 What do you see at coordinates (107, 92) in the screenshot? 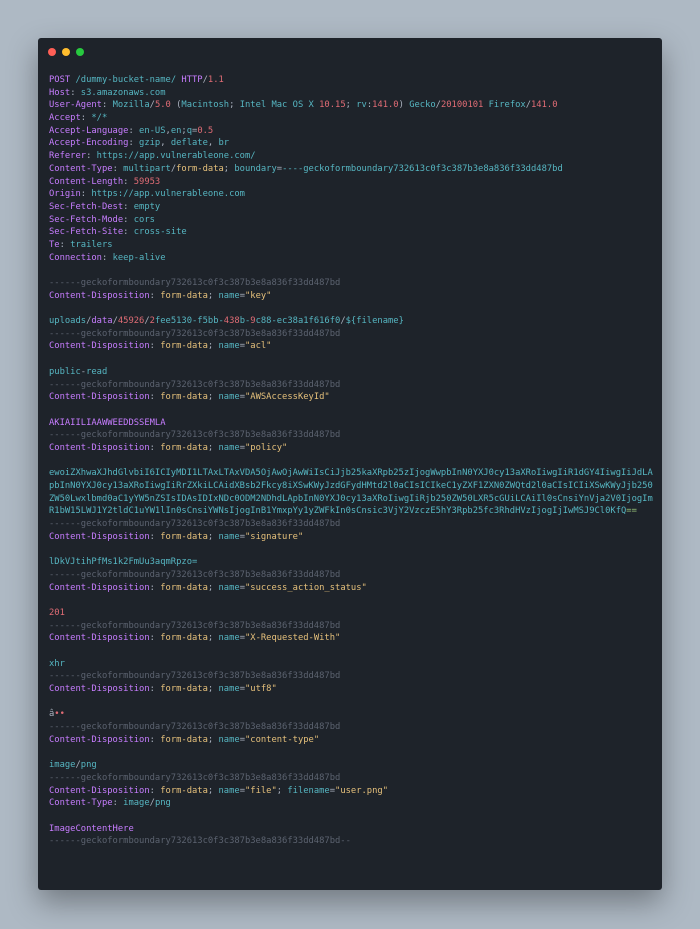
I see `header-host: Host: s3.amazonaws.com` at bounding box center [107, 92].